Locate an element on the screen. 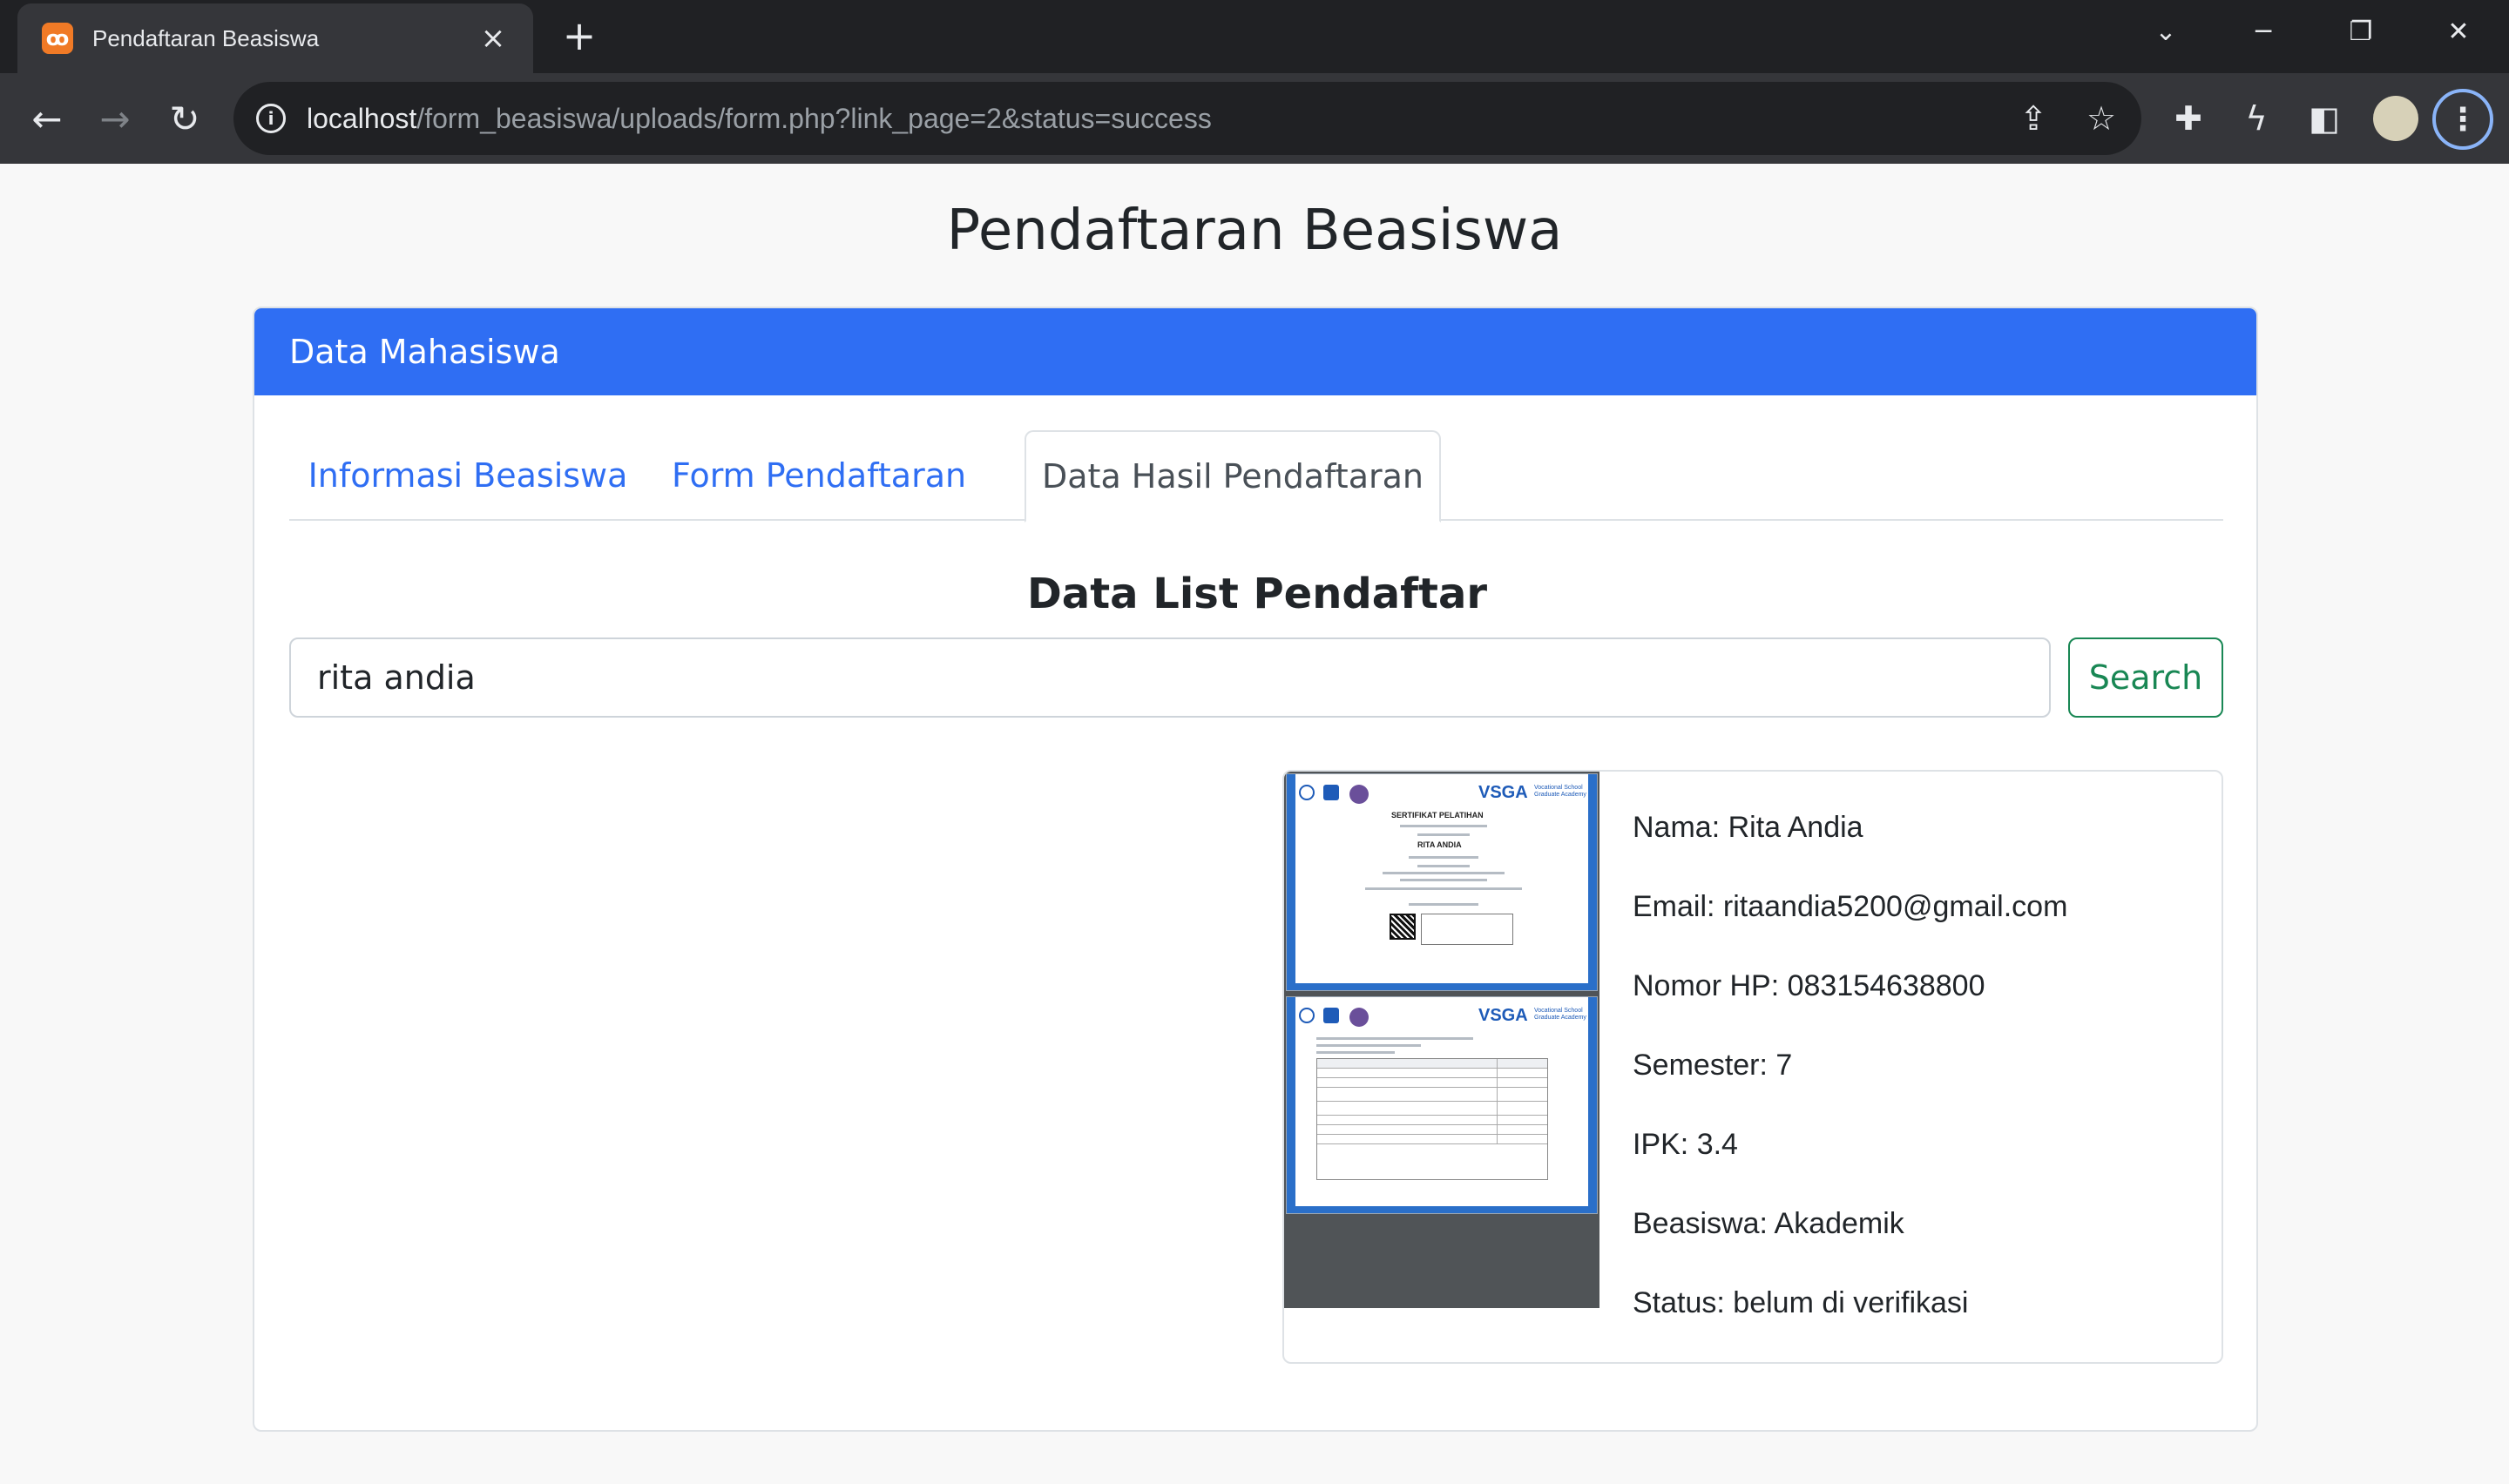 This screenshot has height=1484, width=2509. back-button: ← is located at coordinates (47, 118).